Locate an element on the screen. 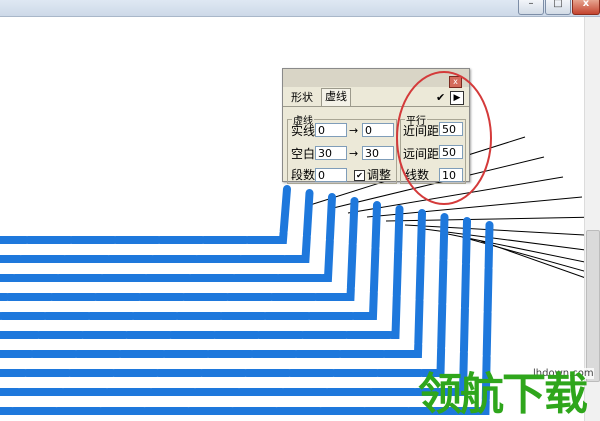 The image size is (600, 421). line-count-input: 10 is located at coordinates (451, 175).